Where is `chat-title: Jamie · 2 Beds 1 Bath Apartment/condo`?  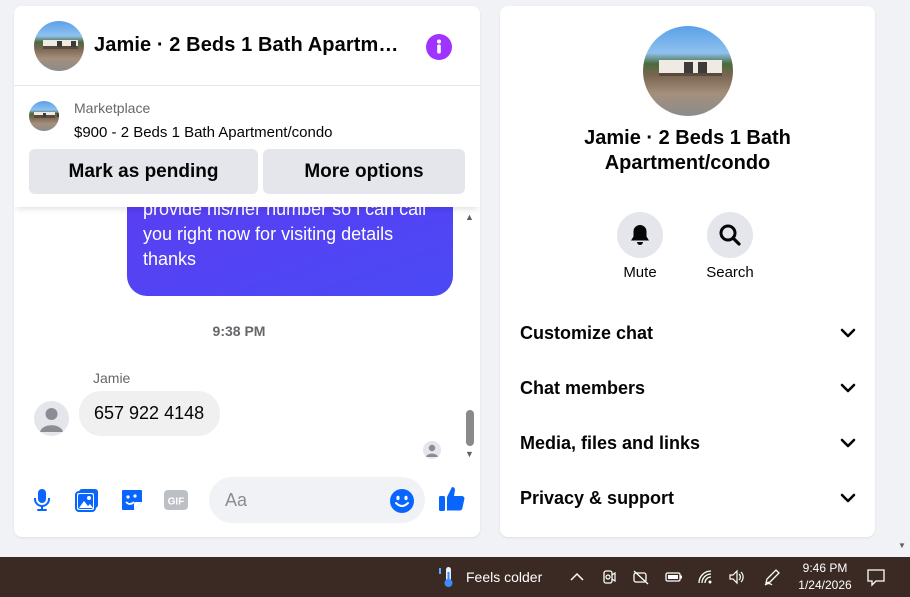
chat-title: Jamie · 2 Beds 1 Bath Apartment/condo is located at coordinates (250, 45).